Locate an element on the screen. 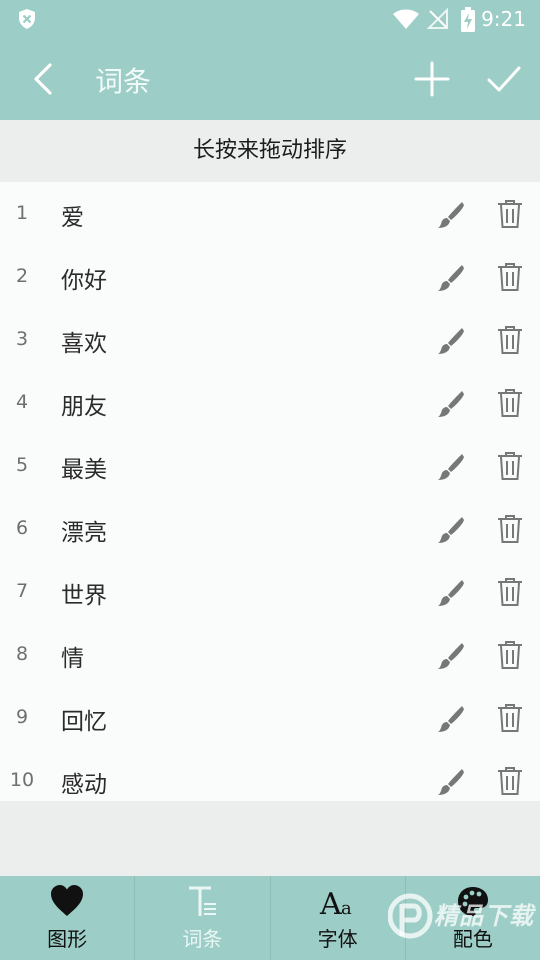  tab-label: 字体 is located at coordinates (337, 939).